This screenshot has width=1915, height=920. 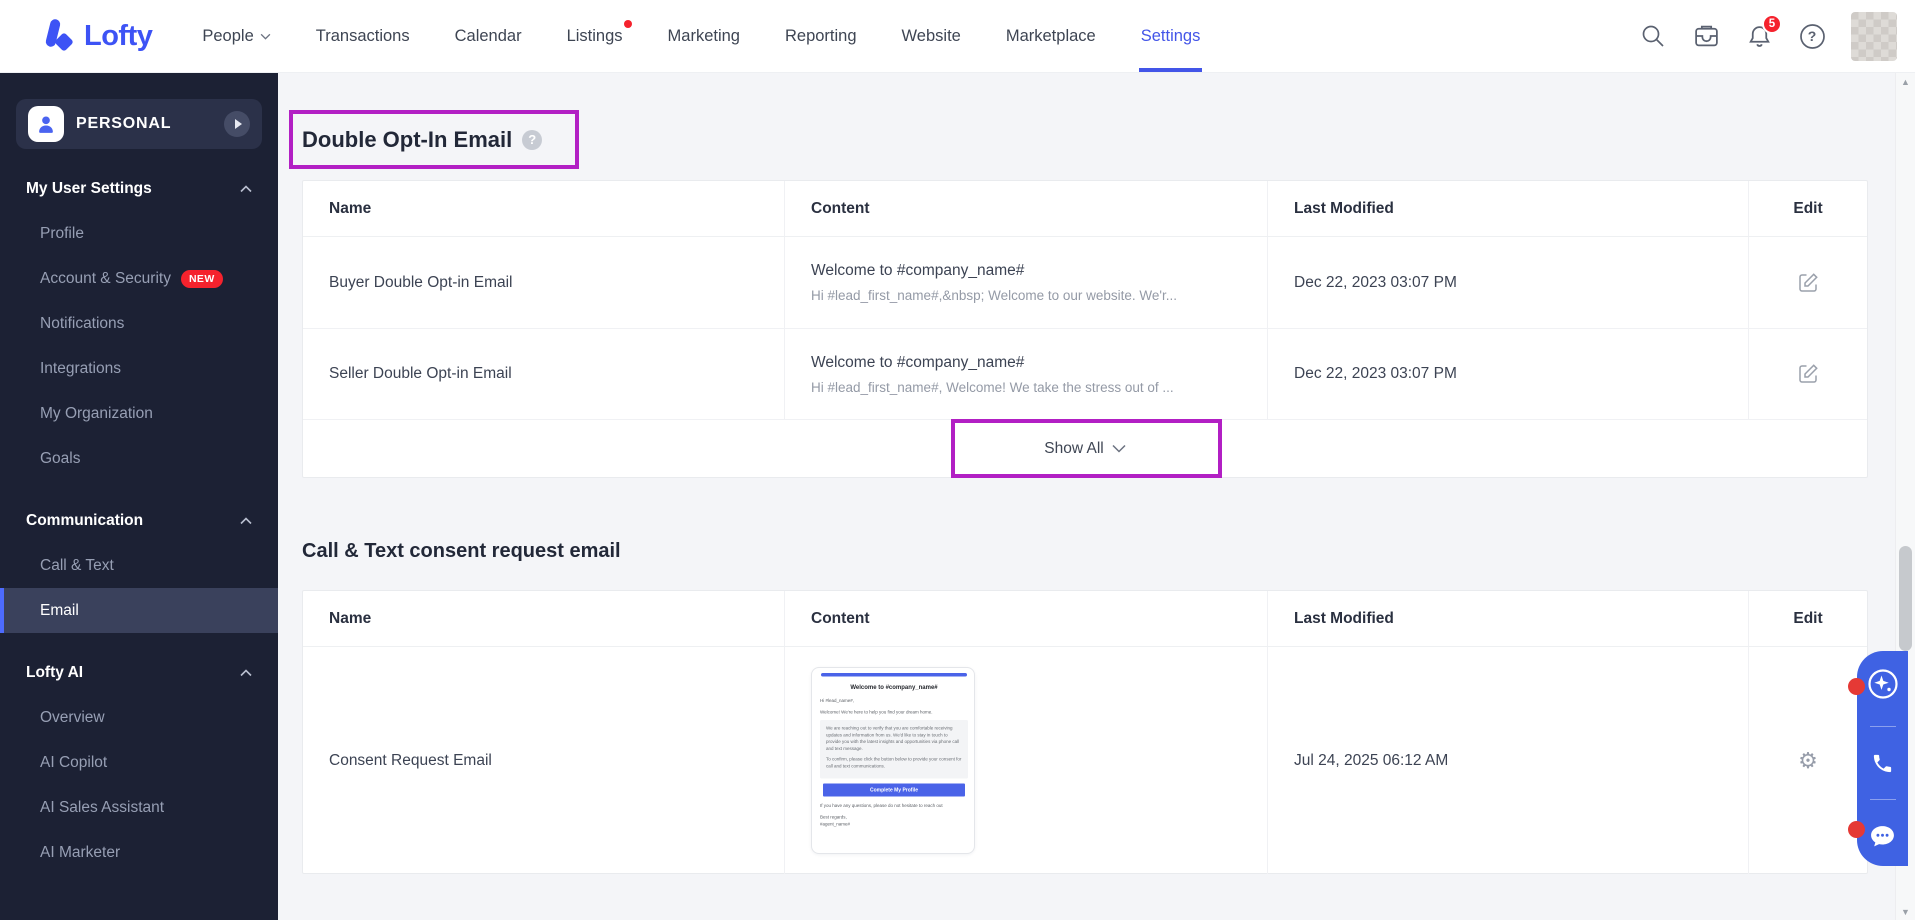 I want to click on sidebar-item-account-security: Account & Security NEW, so click(x=139, y=278).